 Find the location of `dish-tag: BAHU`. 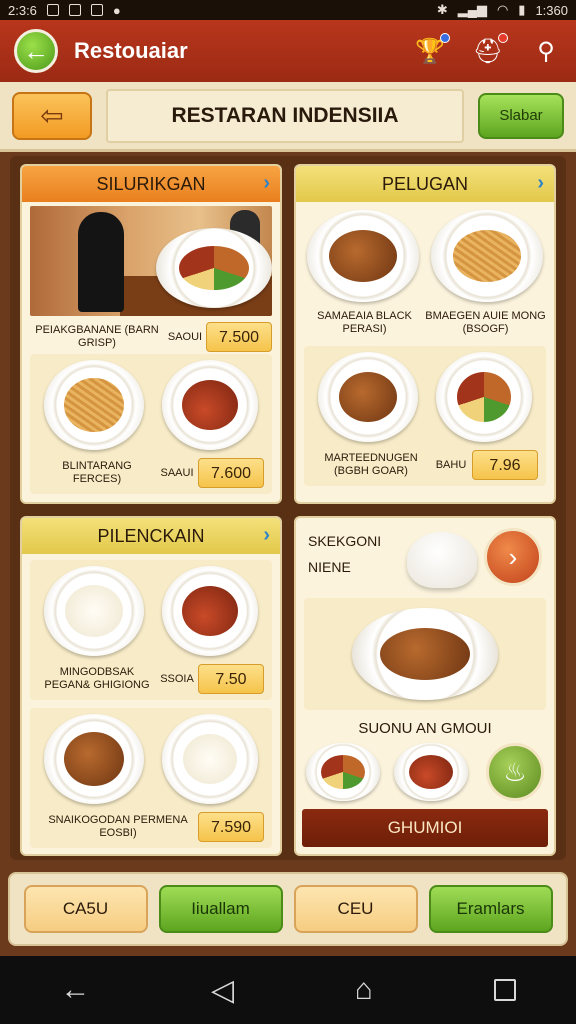

dish-tag: BAHU is located at coordinates (451, 464).